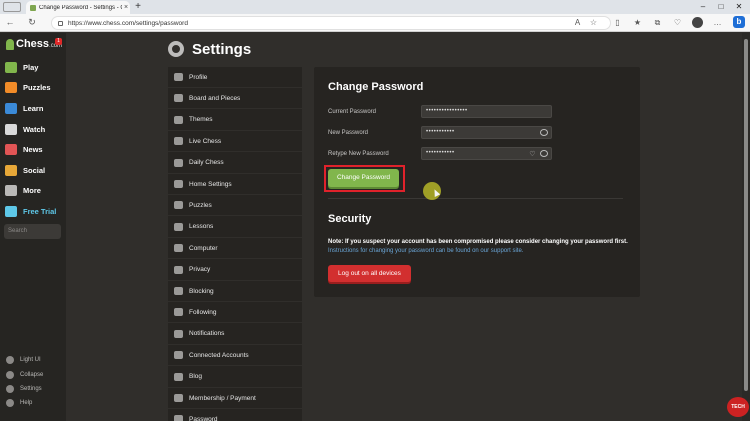 Image resolution: width=750 pixels, height=421 pixels. What do you see at coordinates (25, 129) in the screenshot?
I see `nav-item-watch: Watch` at bounding box center [25, 129].